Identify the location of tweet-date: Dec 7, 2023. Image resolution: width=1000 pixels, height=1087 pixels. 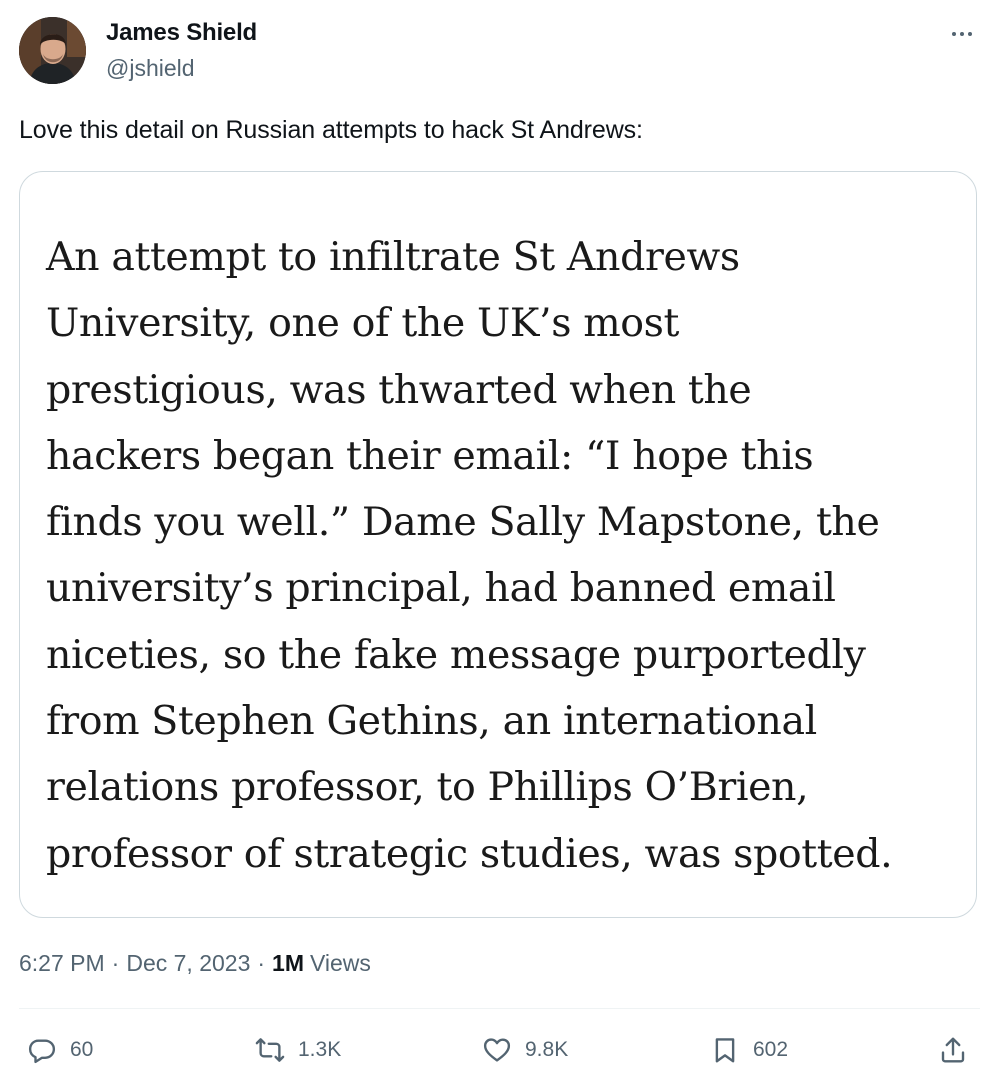
(188, 963).